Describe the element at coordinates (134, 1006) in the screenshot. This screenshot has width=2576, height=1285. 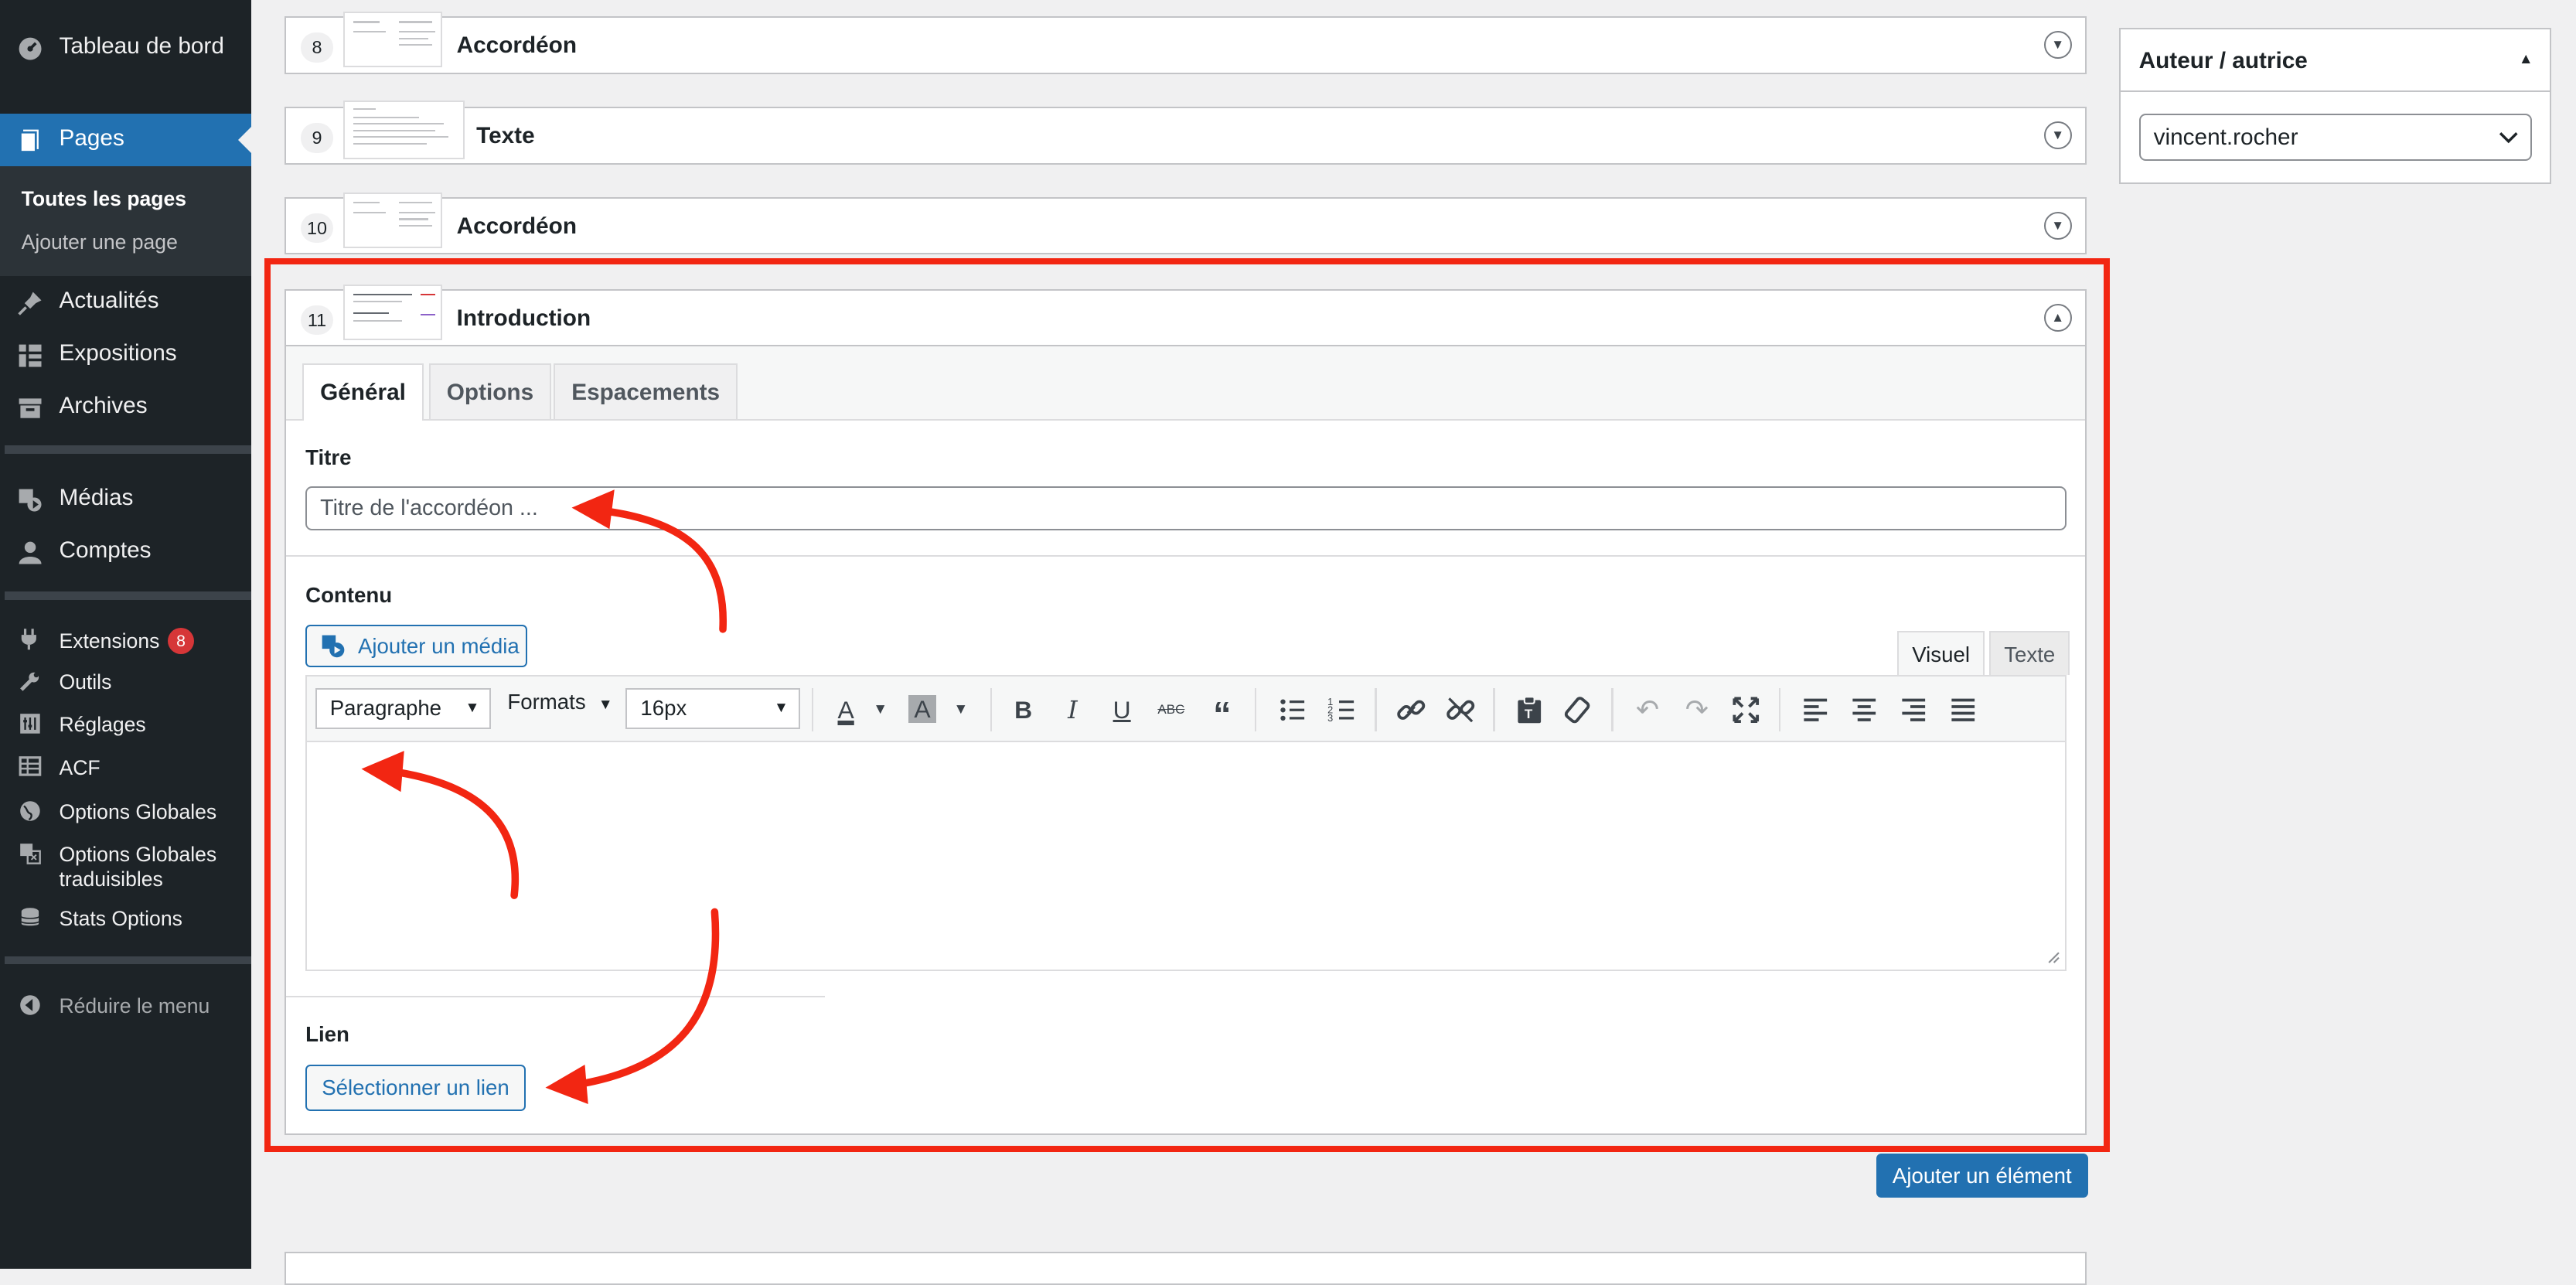
I see `collapse-menu-label: Réduire le menu` at that location.